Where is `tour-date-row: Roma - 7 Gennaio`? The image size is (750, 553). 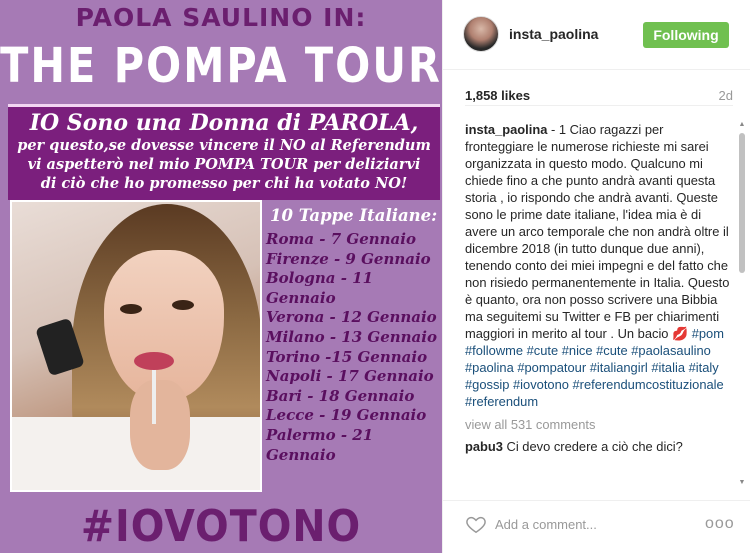 tour-date-row: Roma - 7 Gennaio is located at coordinates (341, 239).